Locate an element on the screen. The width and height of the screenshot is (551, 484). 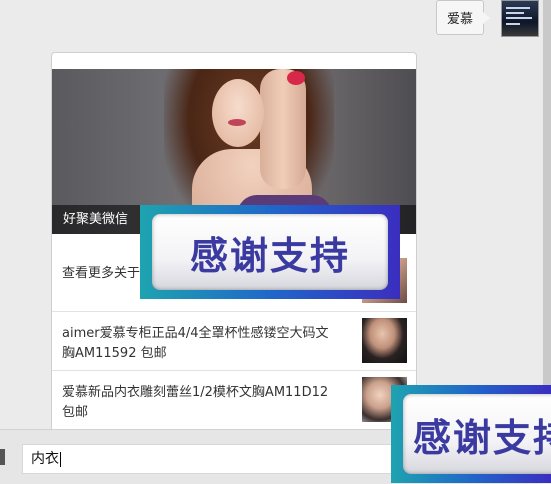
outgoing-message-bubble: 爱慕 is located at coordinates (463, 17).